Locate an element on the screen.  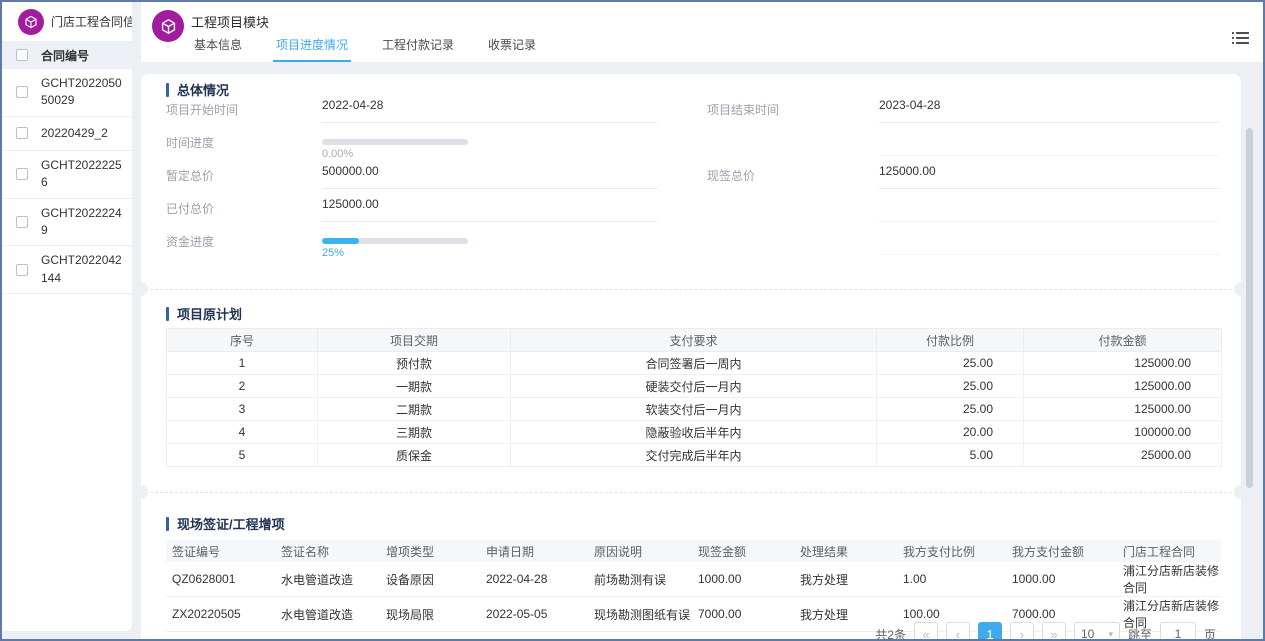
tab-bar: 基本信息 项目进度情况 工程付款记录 收票记录 is located at coordinates (365, 49).